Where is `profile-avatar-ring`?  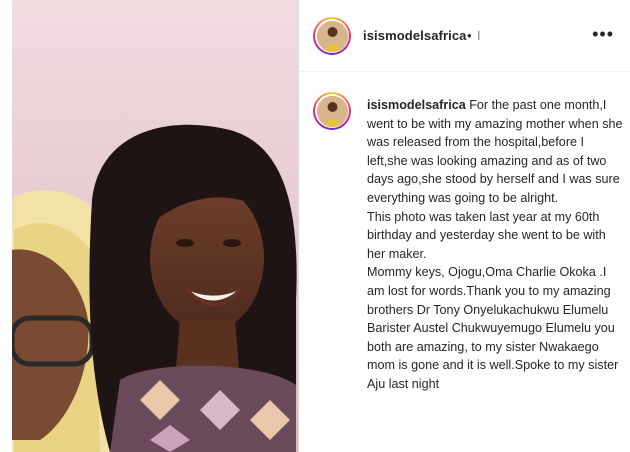
profile-avatar-ring is located at coordinates (332, 36).